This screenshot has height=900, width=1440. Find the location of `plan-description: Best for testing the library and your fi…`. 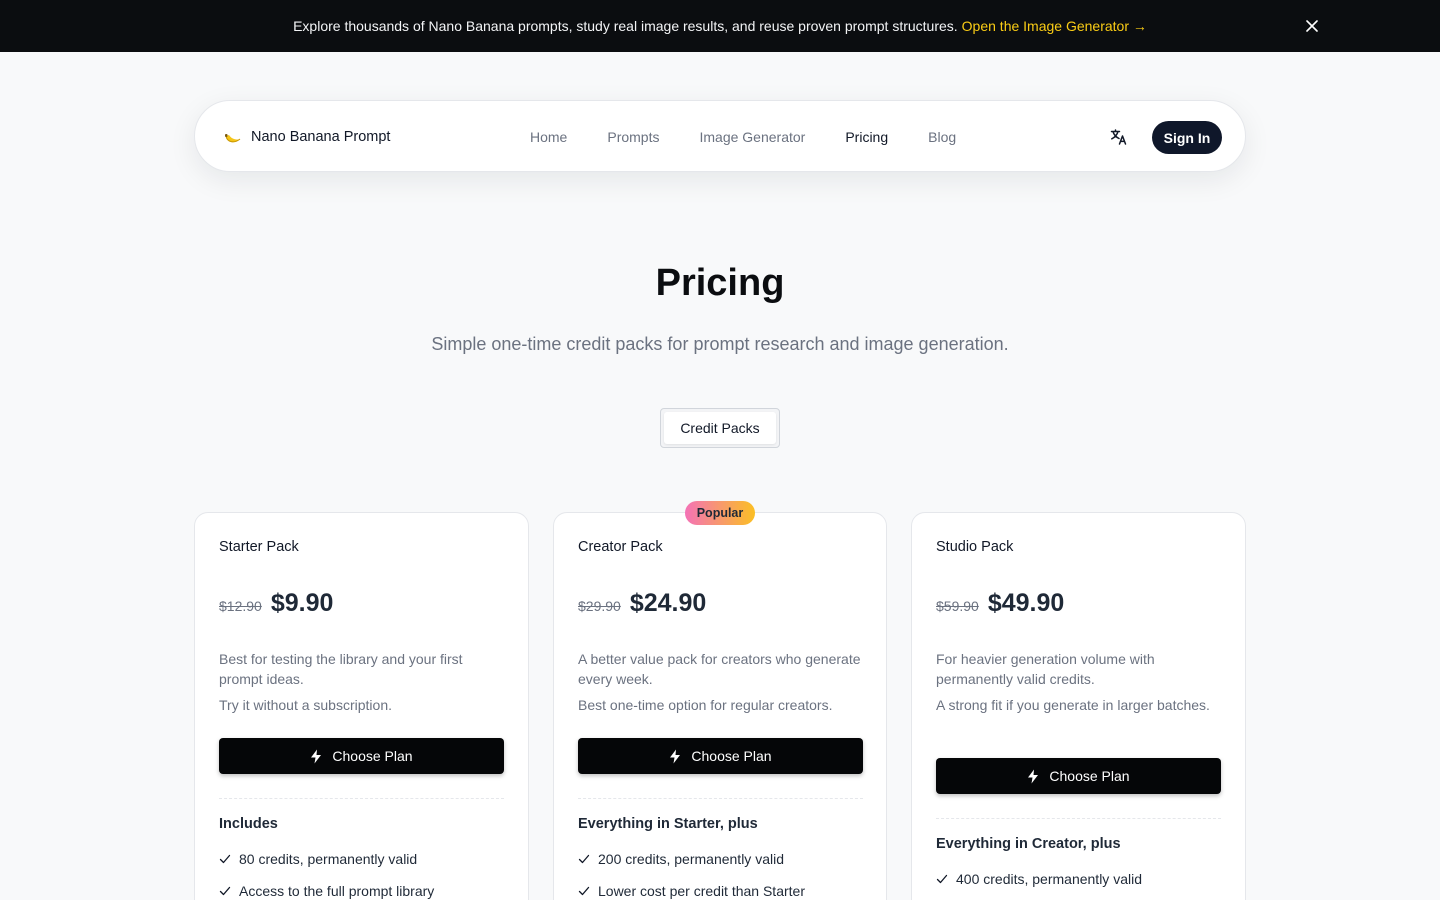

plan-description: Best for testing the library and your fi… is located at coordinates (341, 669).